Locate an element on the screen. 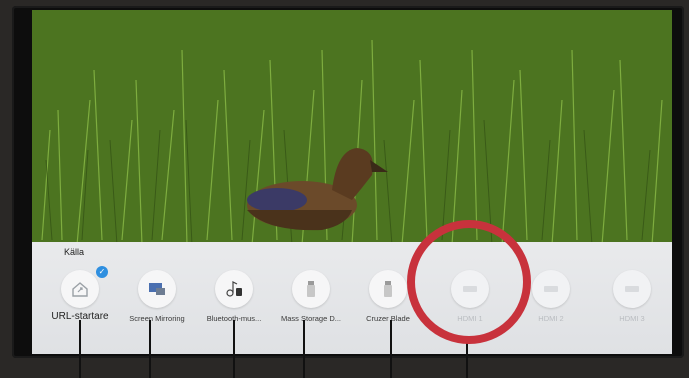 The height and width of the screenshot is (378, 689). source-item-label: HDMI 3 is located at coordinates (632, 318).